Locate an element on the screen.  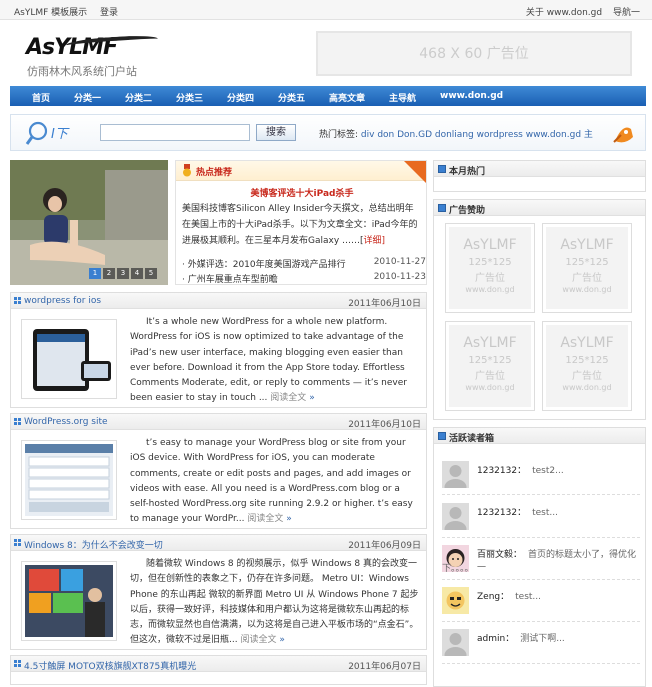
box-bullet-icon is located at coordinates (442, 169).